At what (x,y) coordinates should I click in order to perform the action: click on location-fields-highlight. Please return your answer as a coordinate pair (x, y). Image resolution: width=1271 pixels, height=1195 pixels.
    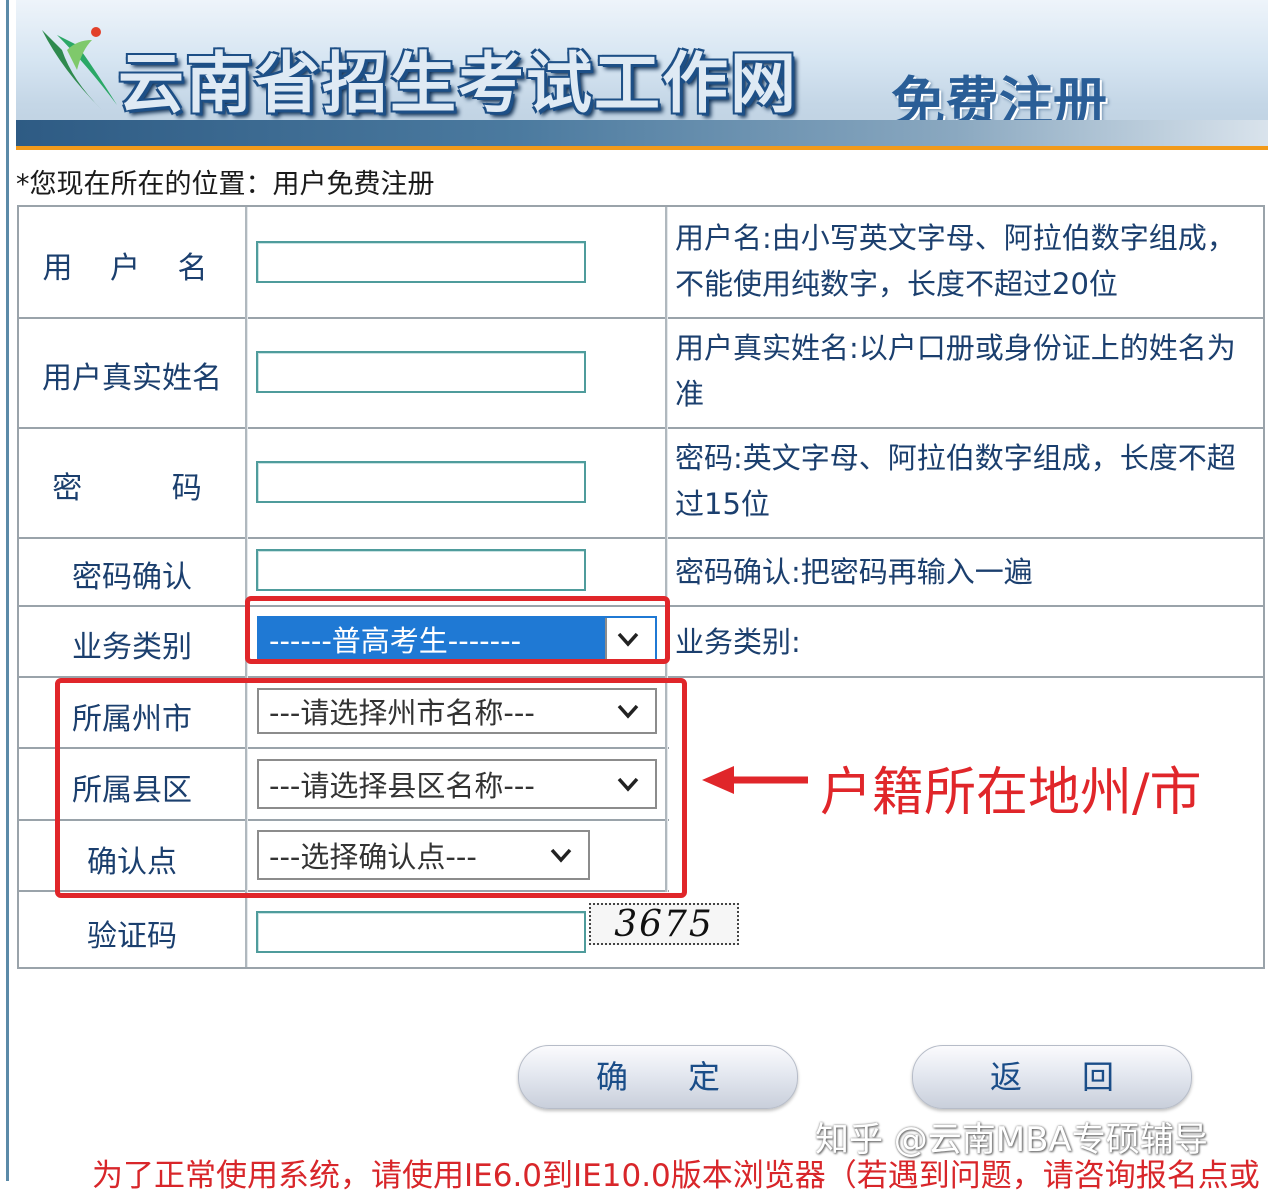
    Looking at the image, I should click on (371, 788).